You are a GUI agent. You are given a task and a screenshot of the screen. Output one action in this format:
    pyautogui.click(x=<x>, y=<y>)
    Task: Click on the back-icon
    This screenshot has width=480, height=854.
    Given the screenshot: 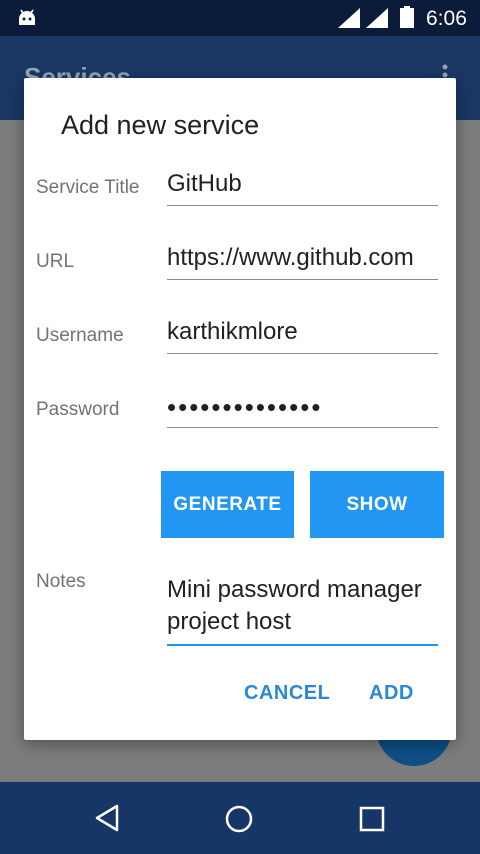 What is the action you would take?
    pyautogui.click(x=107, y=818)
    